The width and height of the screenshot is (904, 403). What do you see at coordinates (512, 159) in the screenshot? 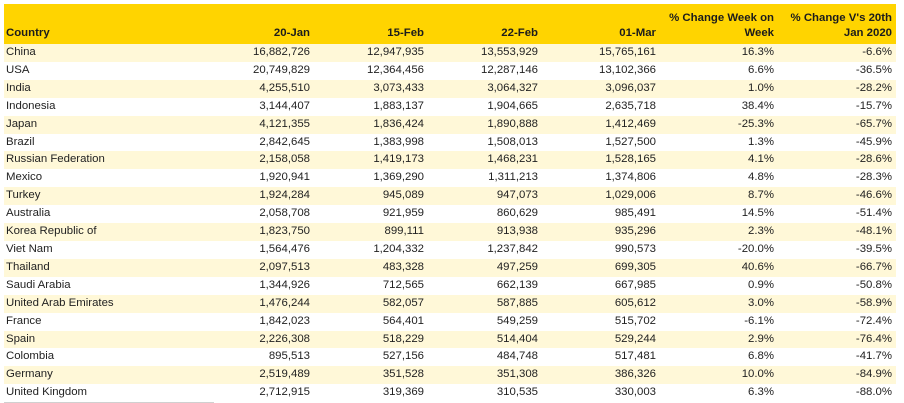
I see `cell-feb-22: 1,468,231` at bounding box center [512, 159].